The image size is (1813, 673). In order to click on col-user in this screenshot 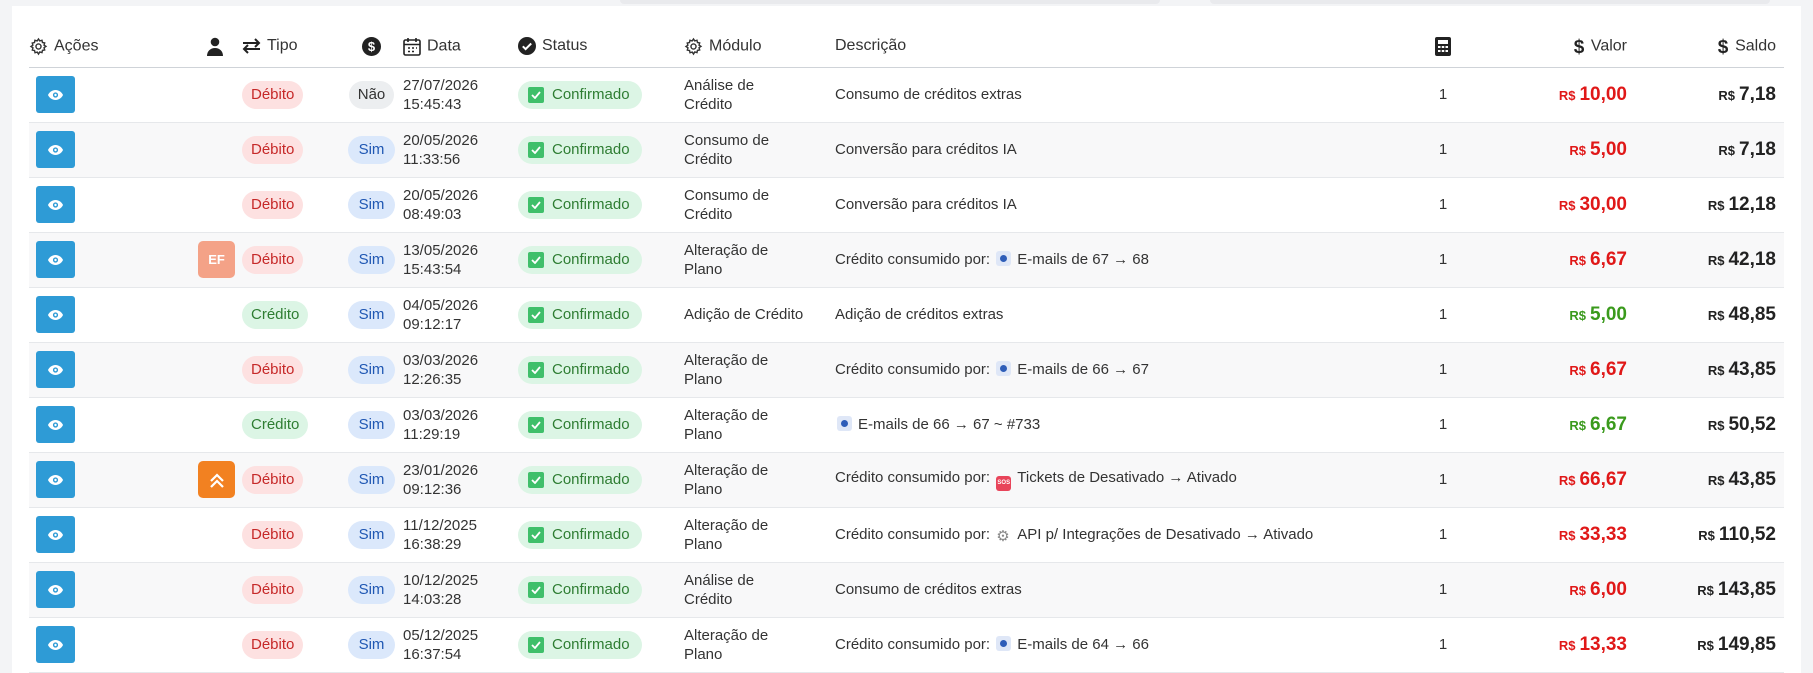, I will do `click(214, 47)`.